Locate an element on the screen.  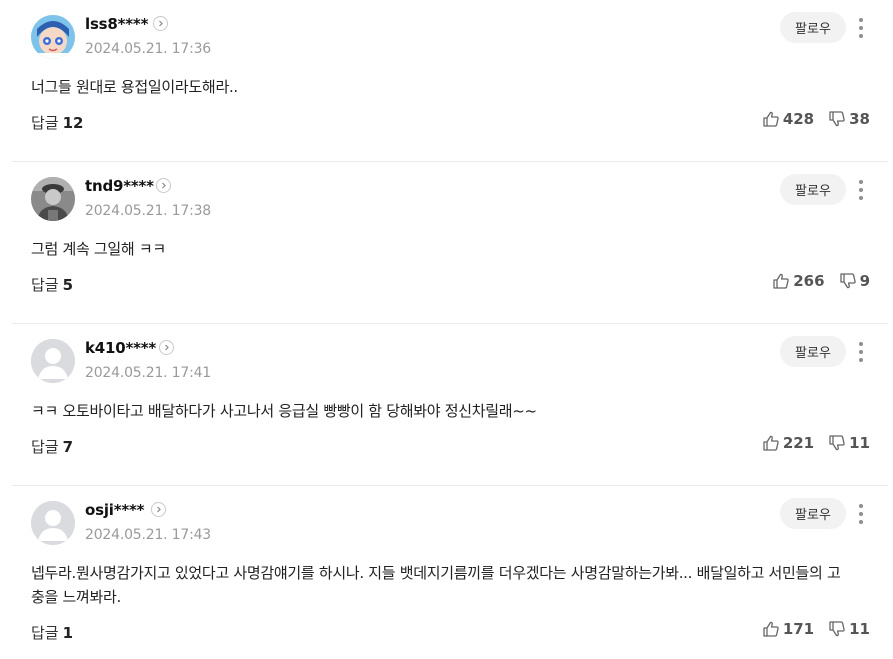
like-button: 221 is located at coordinates (788, 443).